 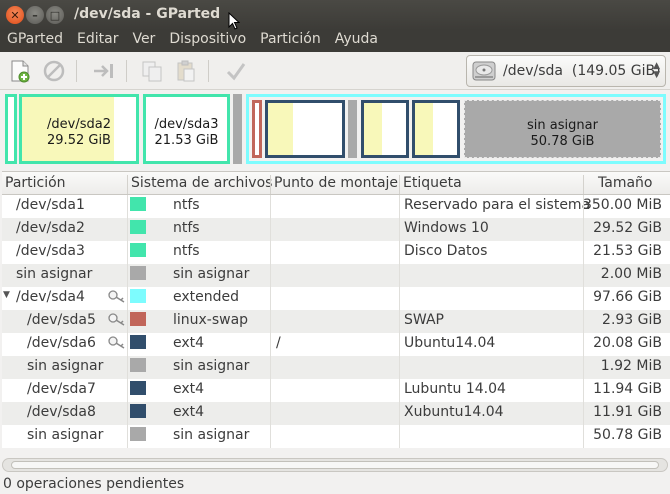 I want to click on graph-unallocated-name: sin asignar, so click(x=562, y=125).